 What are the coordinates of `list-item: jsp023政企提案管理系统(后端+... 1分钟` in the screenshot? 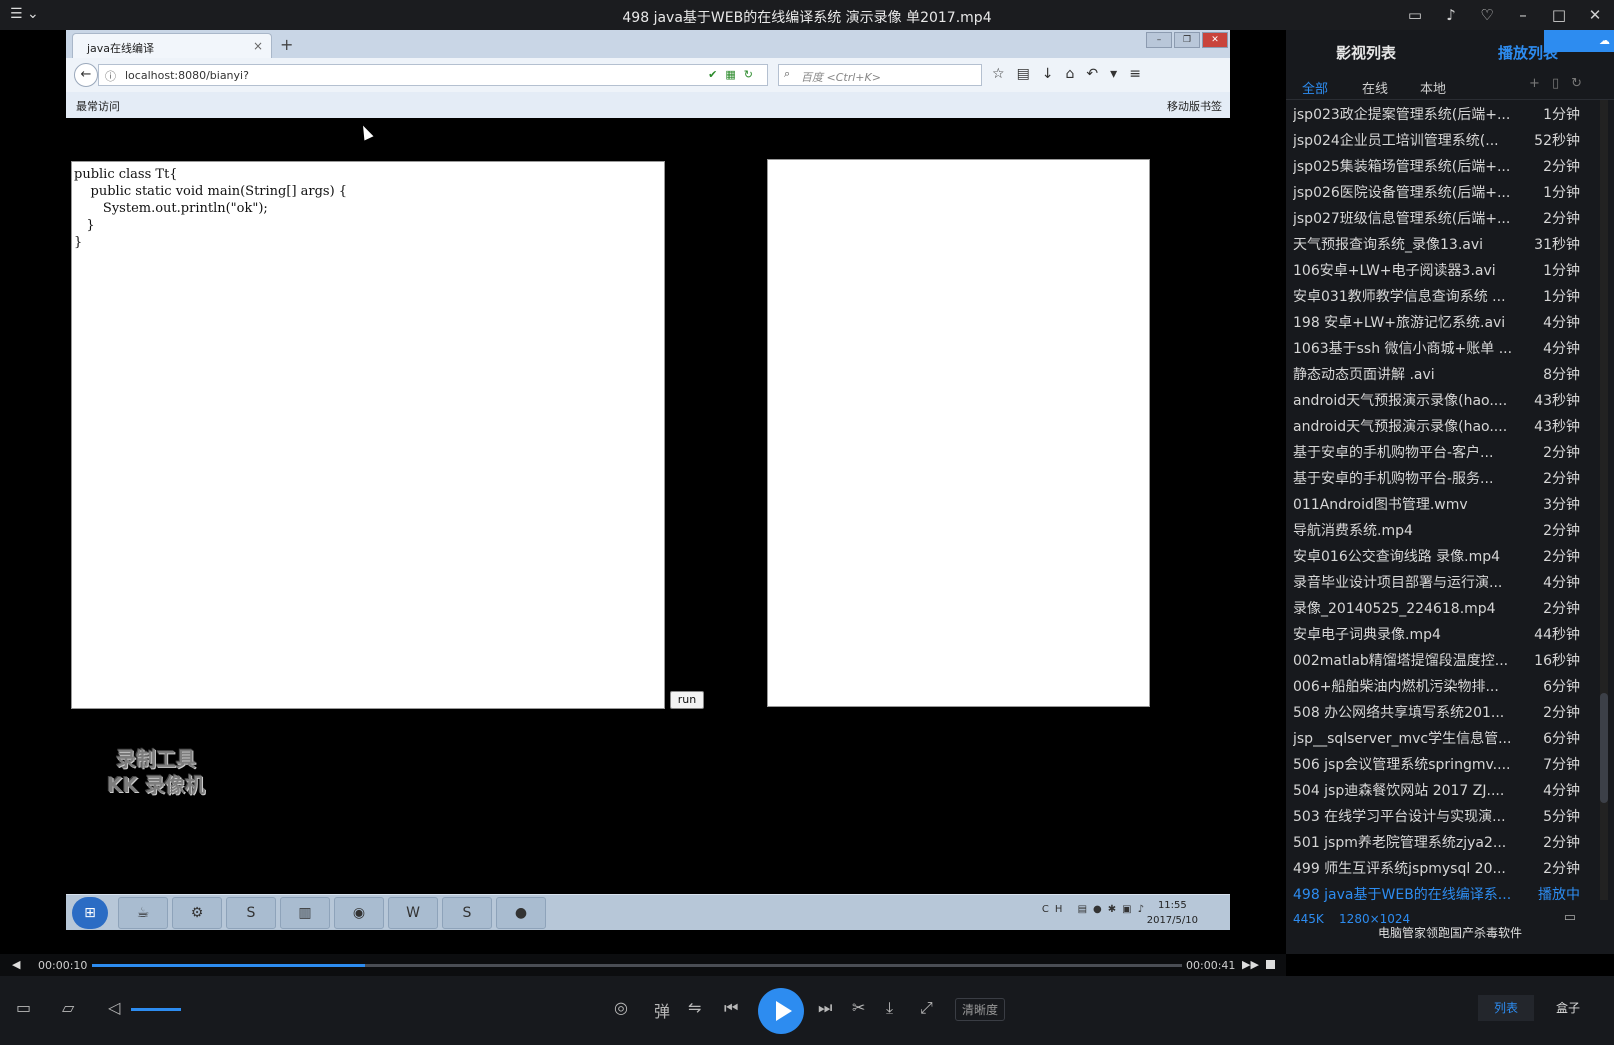 It's located at (1441, 113).